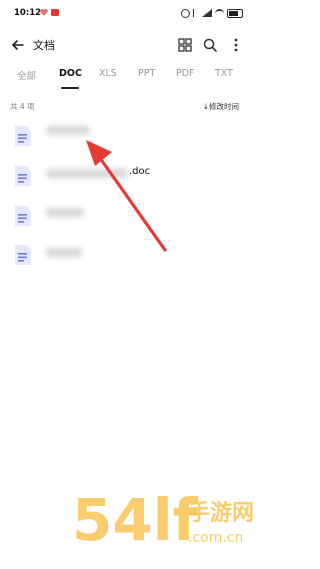 Image resolution: width=320 pixels, height=569 pixels. What do you see at coordinates (215, 538) in the screenshot?
I see `svg-text: .com.cn` at bounding box center [215, 538].